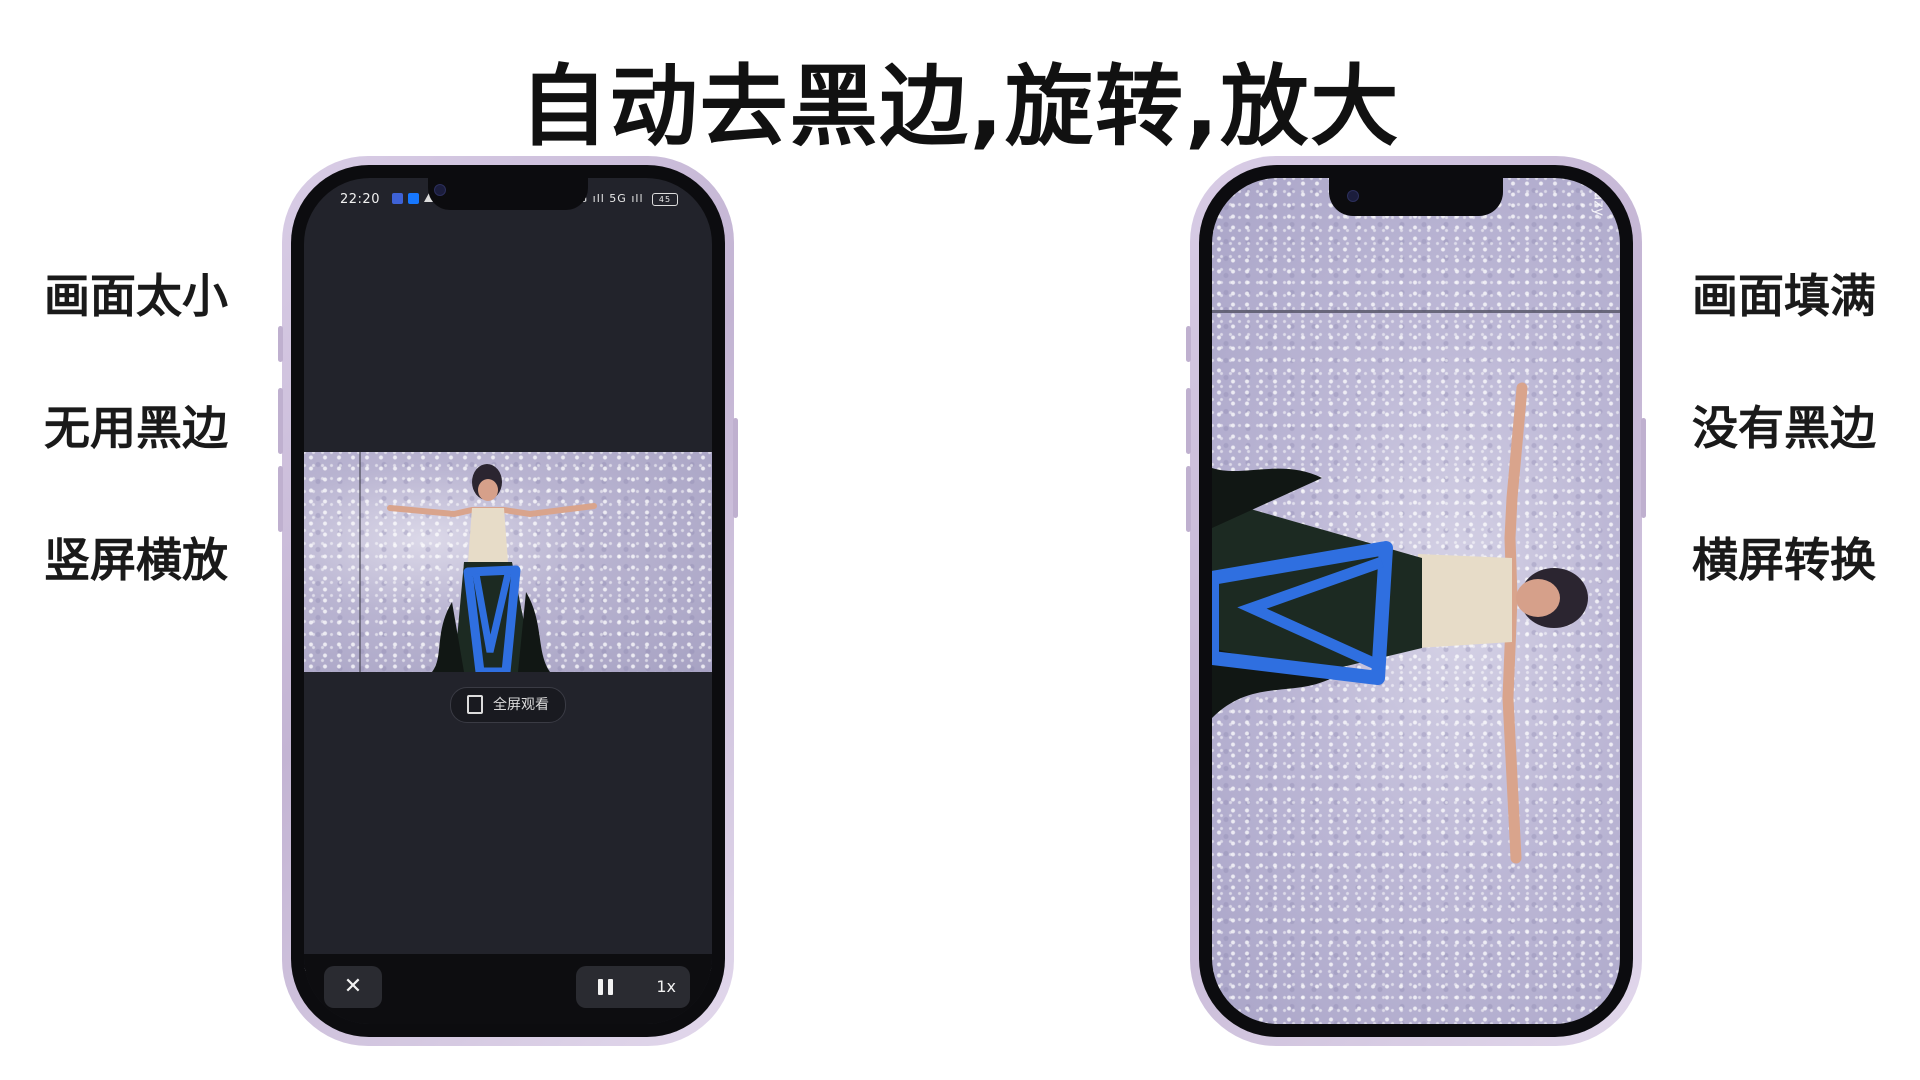 The height and width of the screenshot is (1080, 1920). Describe the element at coordinates (1784, 428) in the screenshot. I see `label-no-borders: 没有黑边` at that location.